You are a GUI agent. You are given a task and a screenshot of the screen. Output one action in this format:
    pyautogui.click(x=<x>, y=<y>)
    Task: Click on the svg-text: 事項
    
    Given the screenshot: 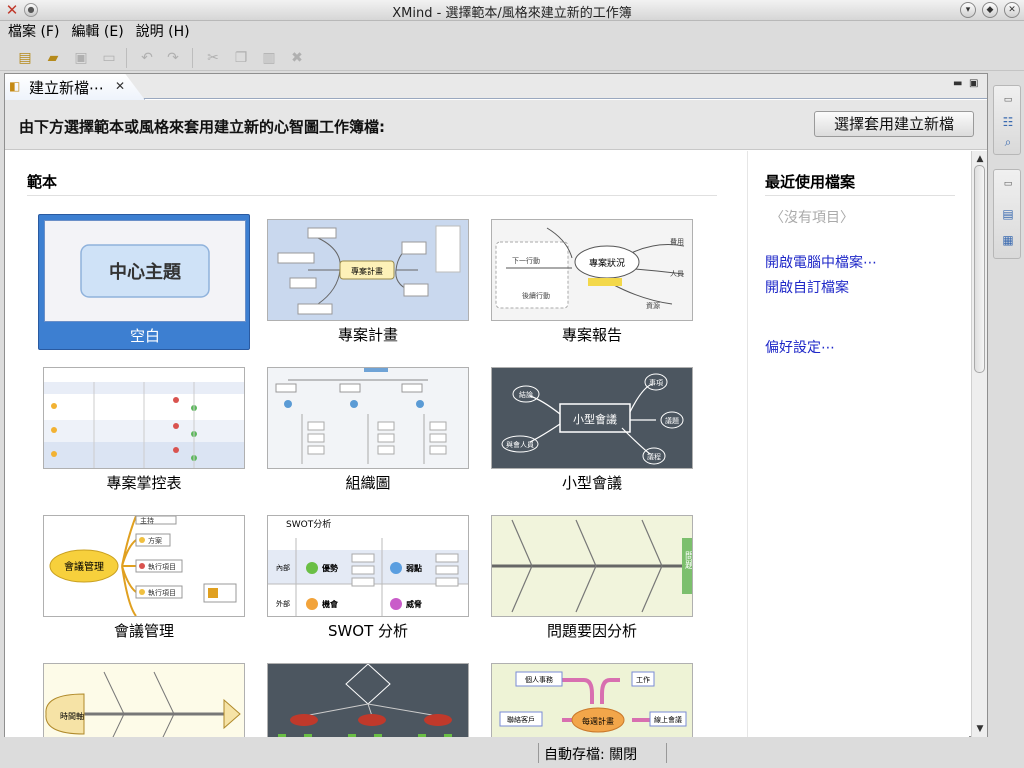 What is the action you would take?
    pyautogui.click(x=656, y=382)
    